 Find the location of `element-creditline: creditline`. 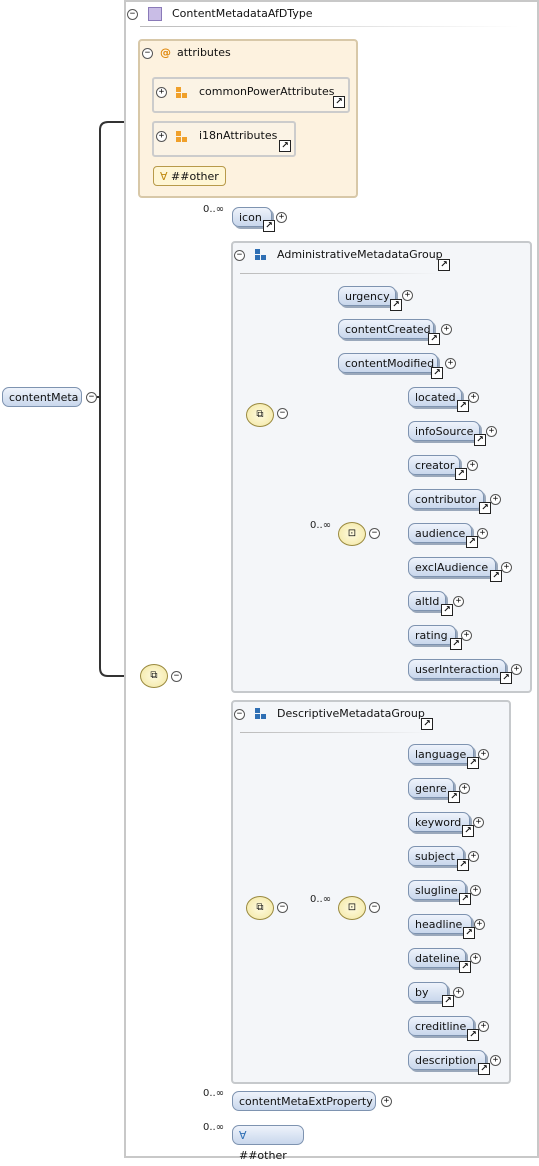

element-creditline: creditline is located at coordinates (441, 1026).